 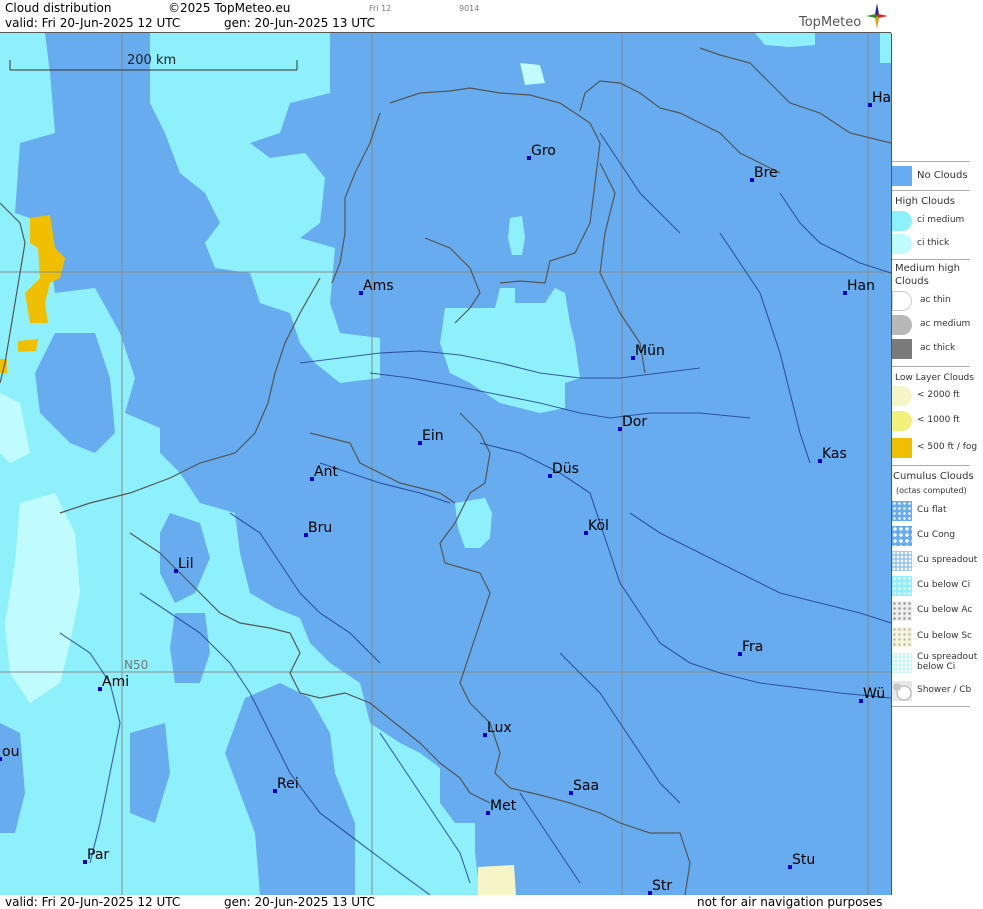 I want to click on latitude-label: N50, so click(x=136, y=665).